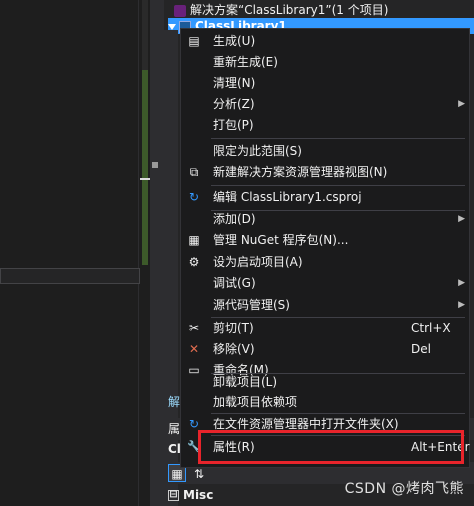 The width and height of the screenshot is (474, 506). What do you see at coordinates (245, 62) in the screenshot?
I see `menu-item-label: 重新生成(E)` at bounding box center [245, 62].